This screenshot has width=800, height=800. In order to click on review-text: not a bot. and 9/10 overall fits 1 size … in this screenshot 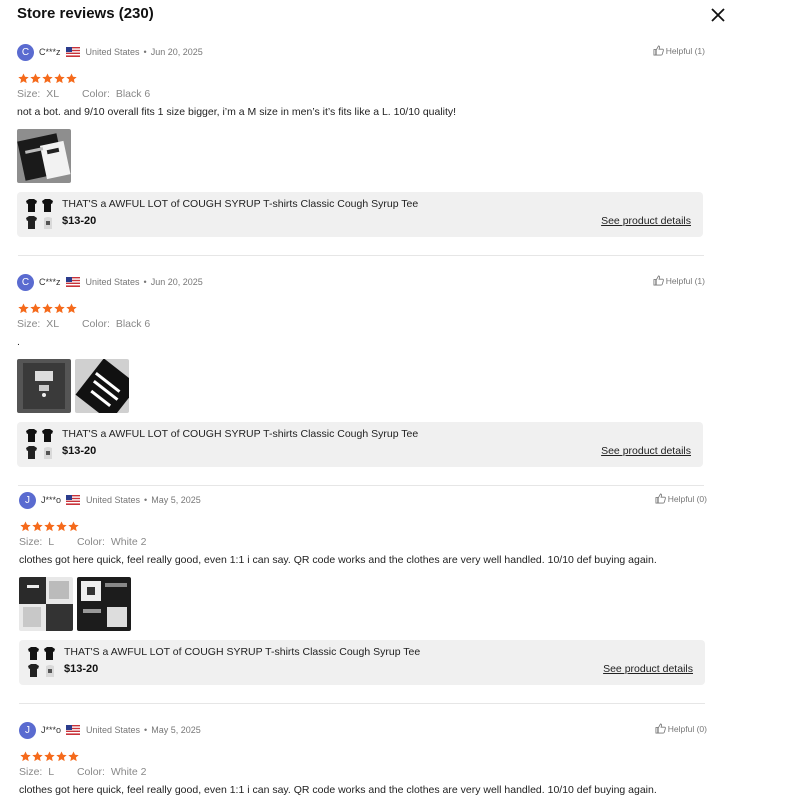, I will do `click(237, 112)`.